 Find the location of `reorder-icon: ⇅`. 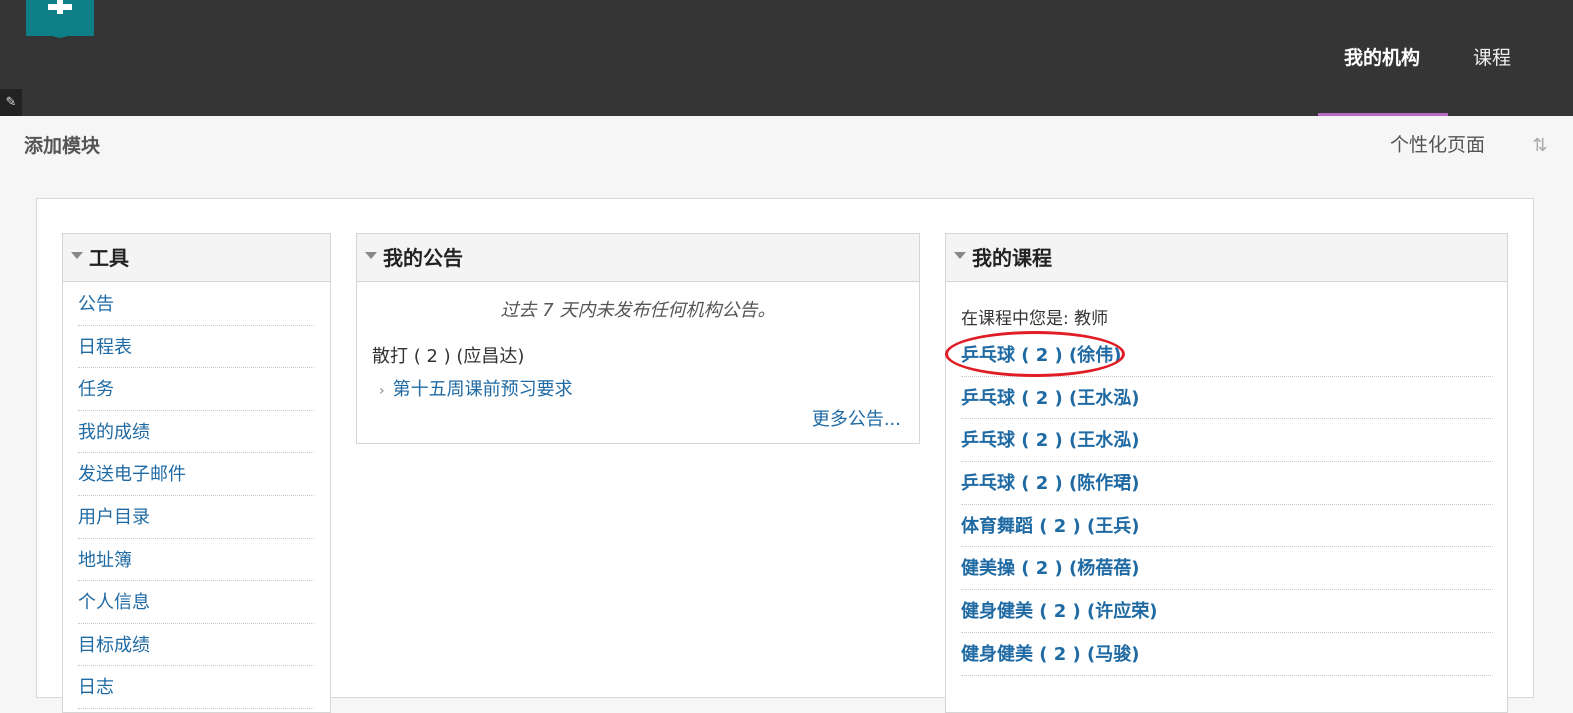

reorder-icon: ⇅ is located at coordinates (1540, 146).